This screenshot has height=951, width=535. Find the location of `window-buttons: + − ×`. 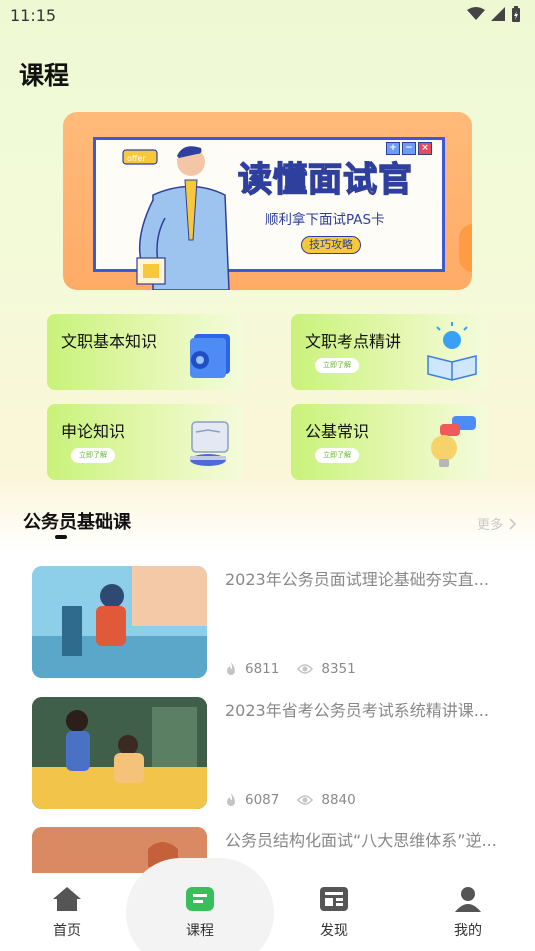

window-buttons: + − × is located at coordinates (409, 148).